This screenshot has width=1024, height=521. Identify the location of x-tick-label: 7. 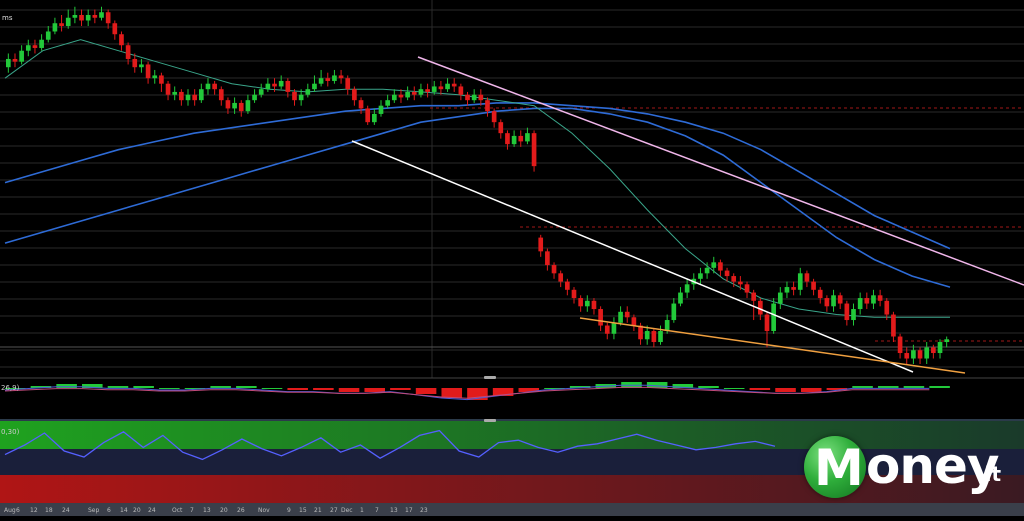
(377, 510).